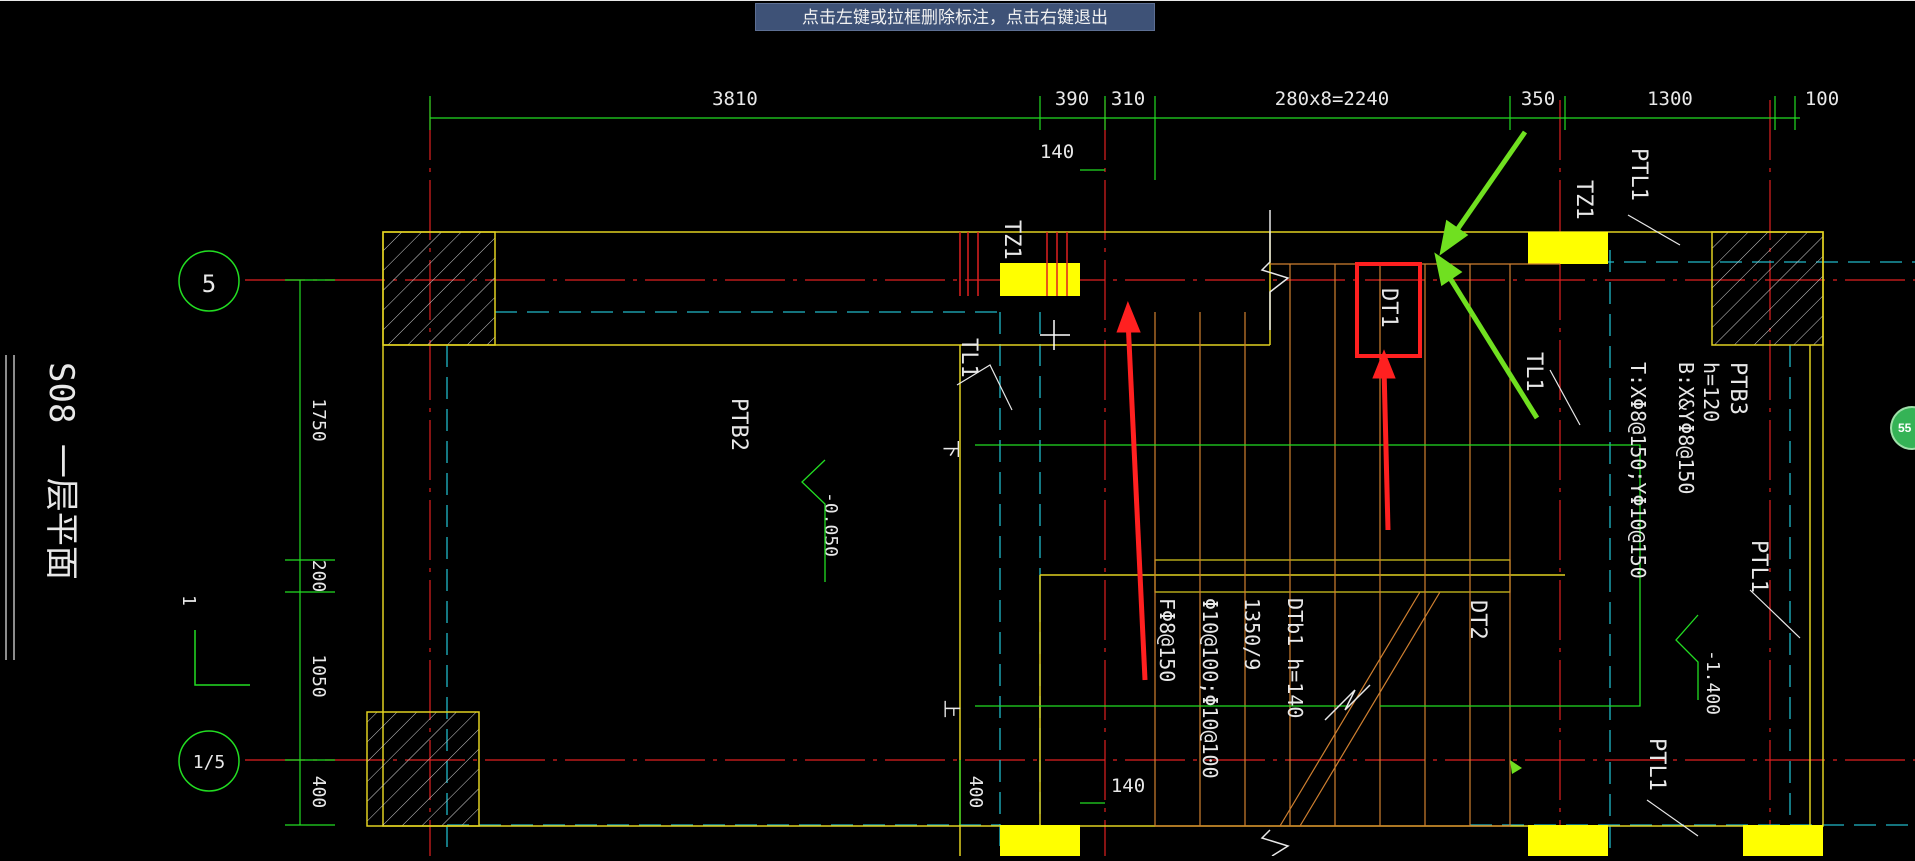 The height and width of the screenshot is (861, 1915). Describe the element at coordinates (1758, 566) in the screenshot. I see `label-ptl1-mid: PTL1` at that location.